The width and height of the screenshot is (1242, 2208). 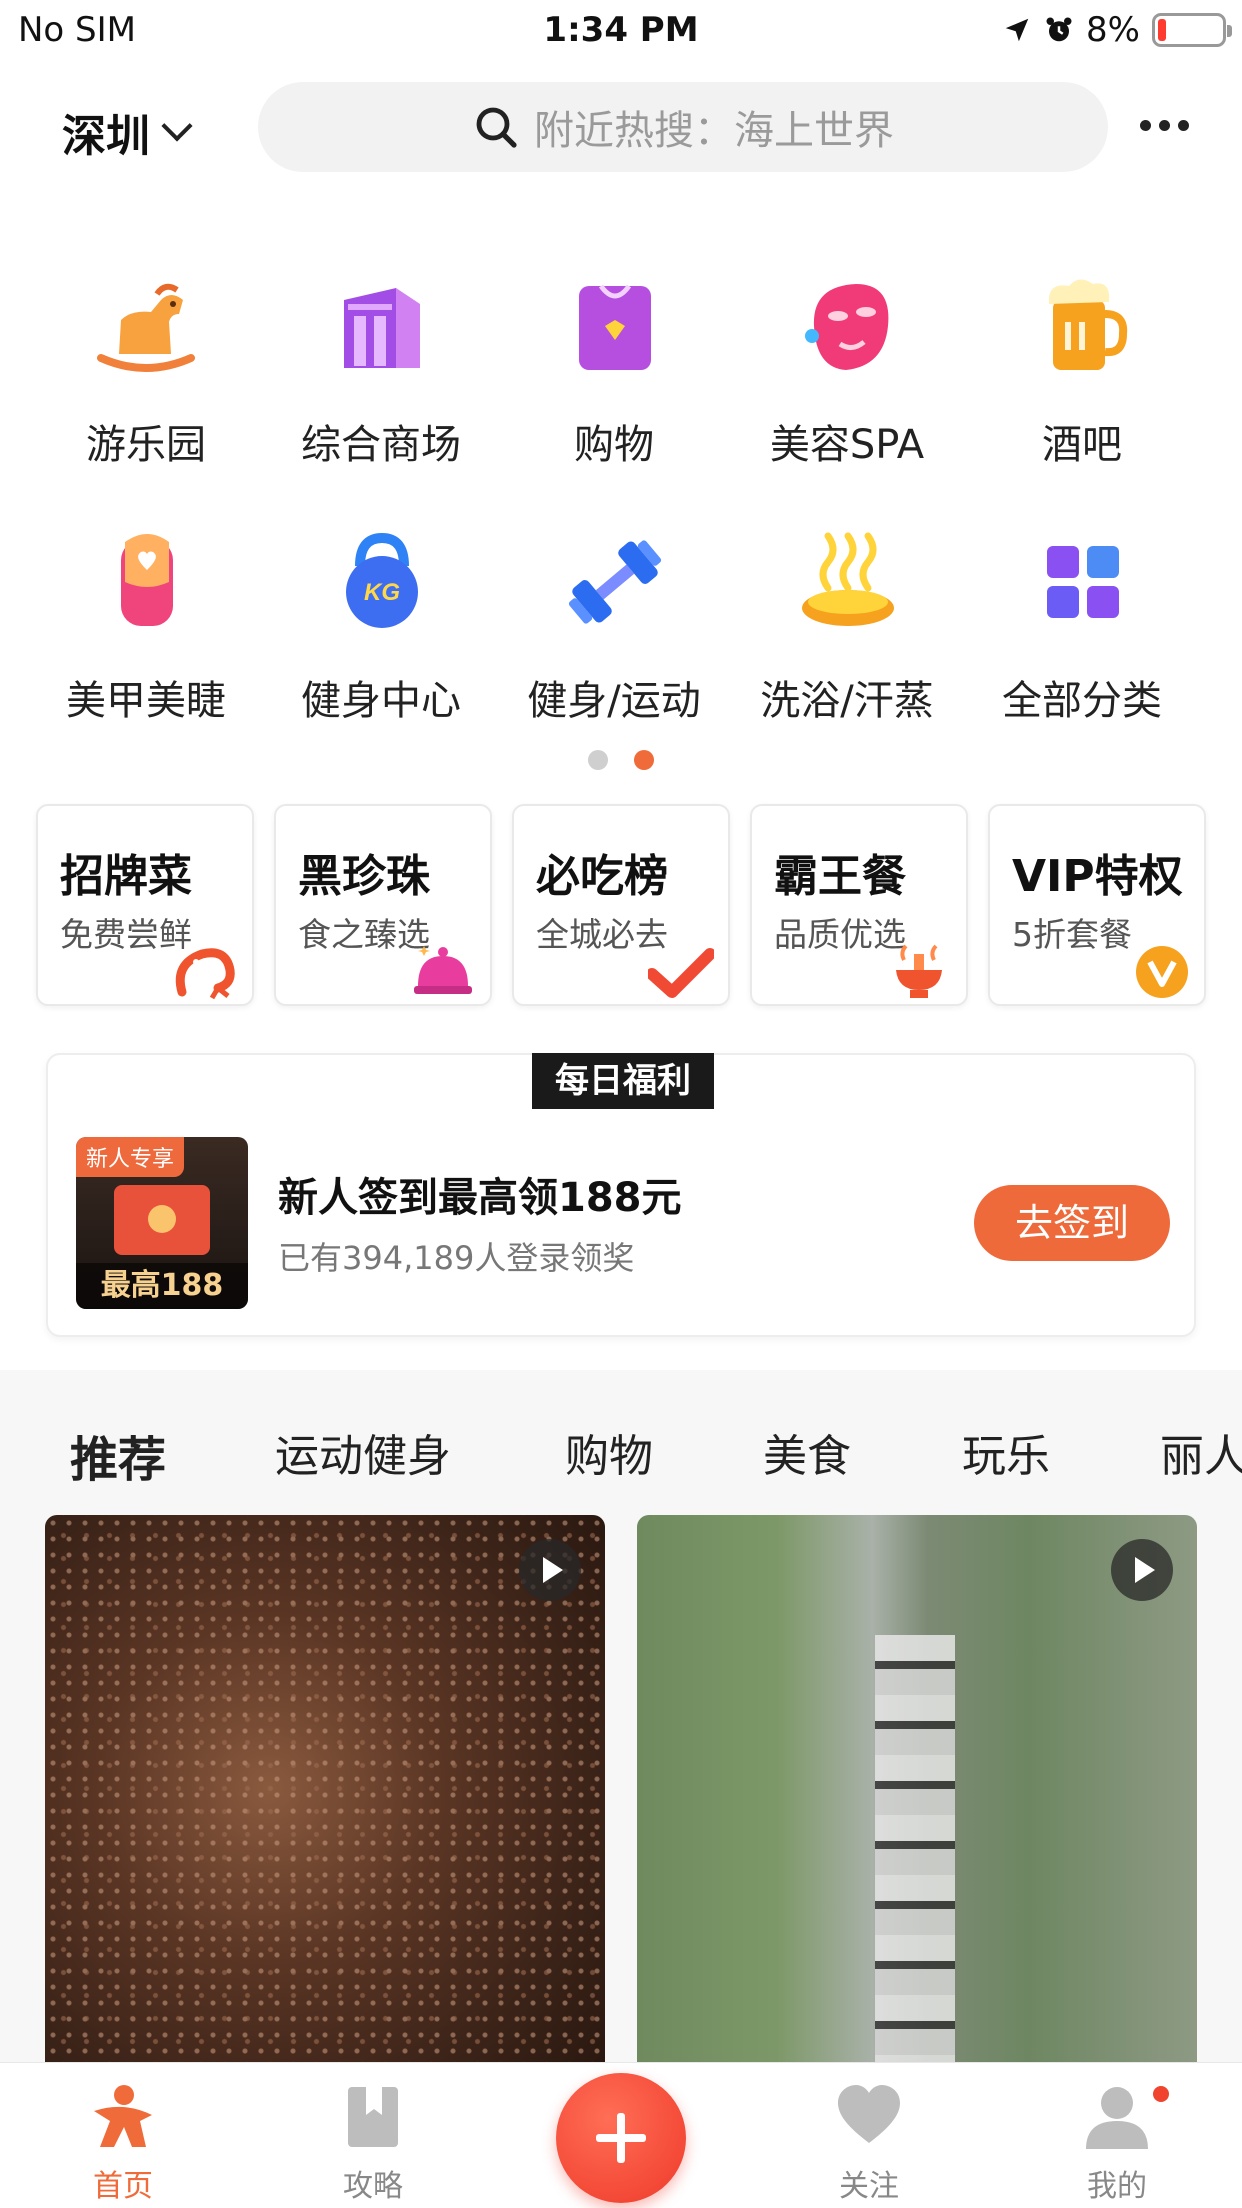 I want to click on feed-tabs: 推荐 运动健身 购物 美食 玩乐 丽人, so click(x=621, y=1440).